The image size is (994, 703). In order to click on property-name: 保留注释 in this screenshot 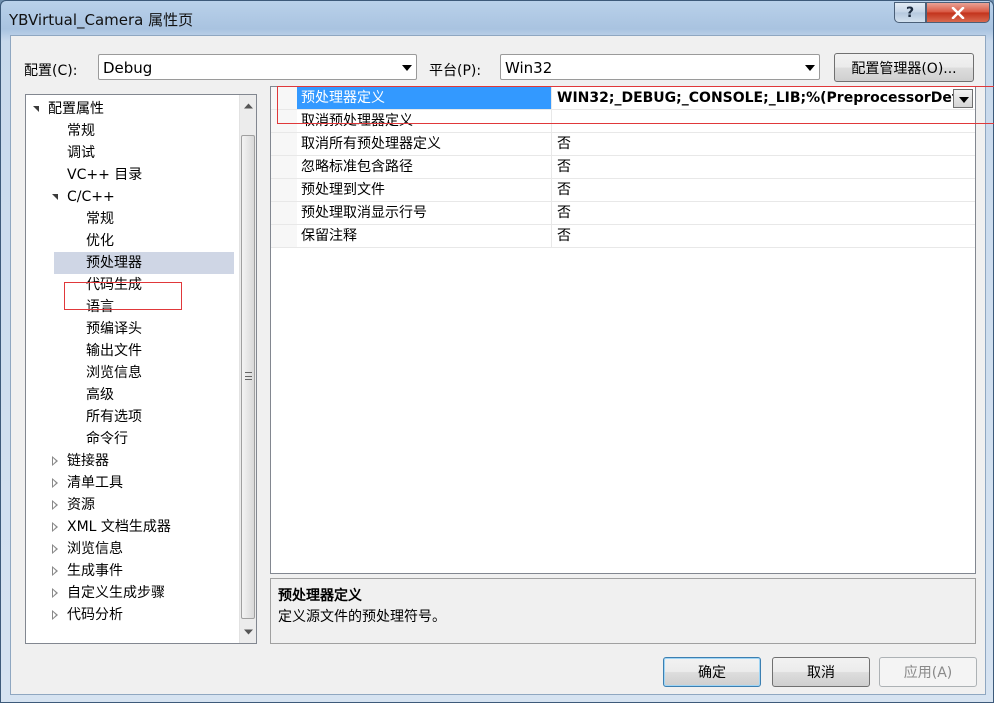, I will do `click(424, 236)`.